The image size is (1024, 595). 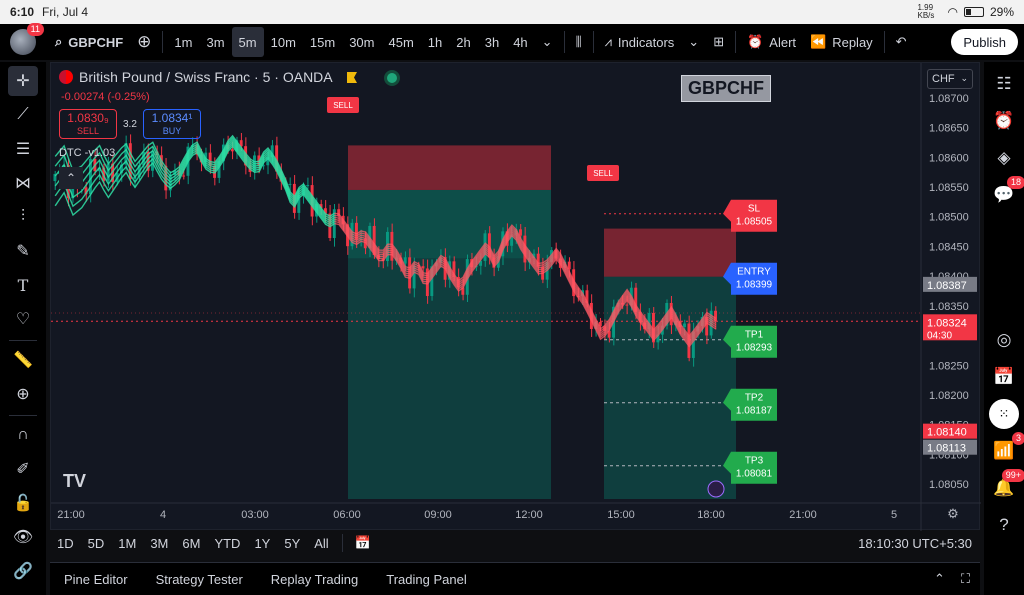 I want to click on favorites-tool: ♡, so click(x=23, y=319).